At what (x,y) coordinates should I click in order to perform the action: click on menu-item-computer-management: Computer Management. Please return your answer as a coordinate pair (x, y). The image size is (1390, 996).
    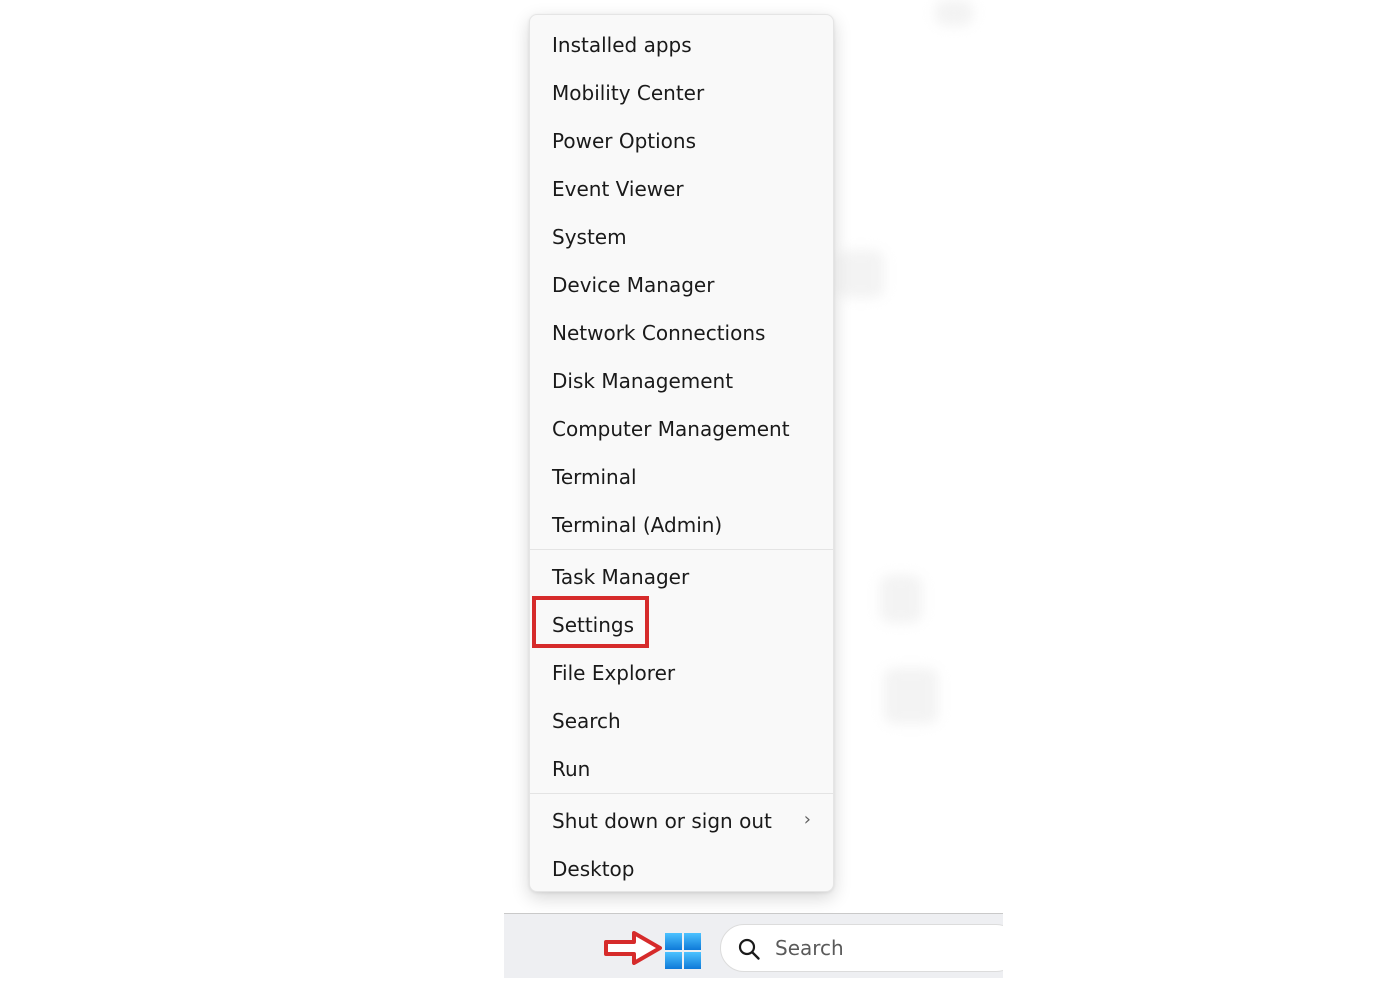
    Looking at the image, I should click on (681, 429).